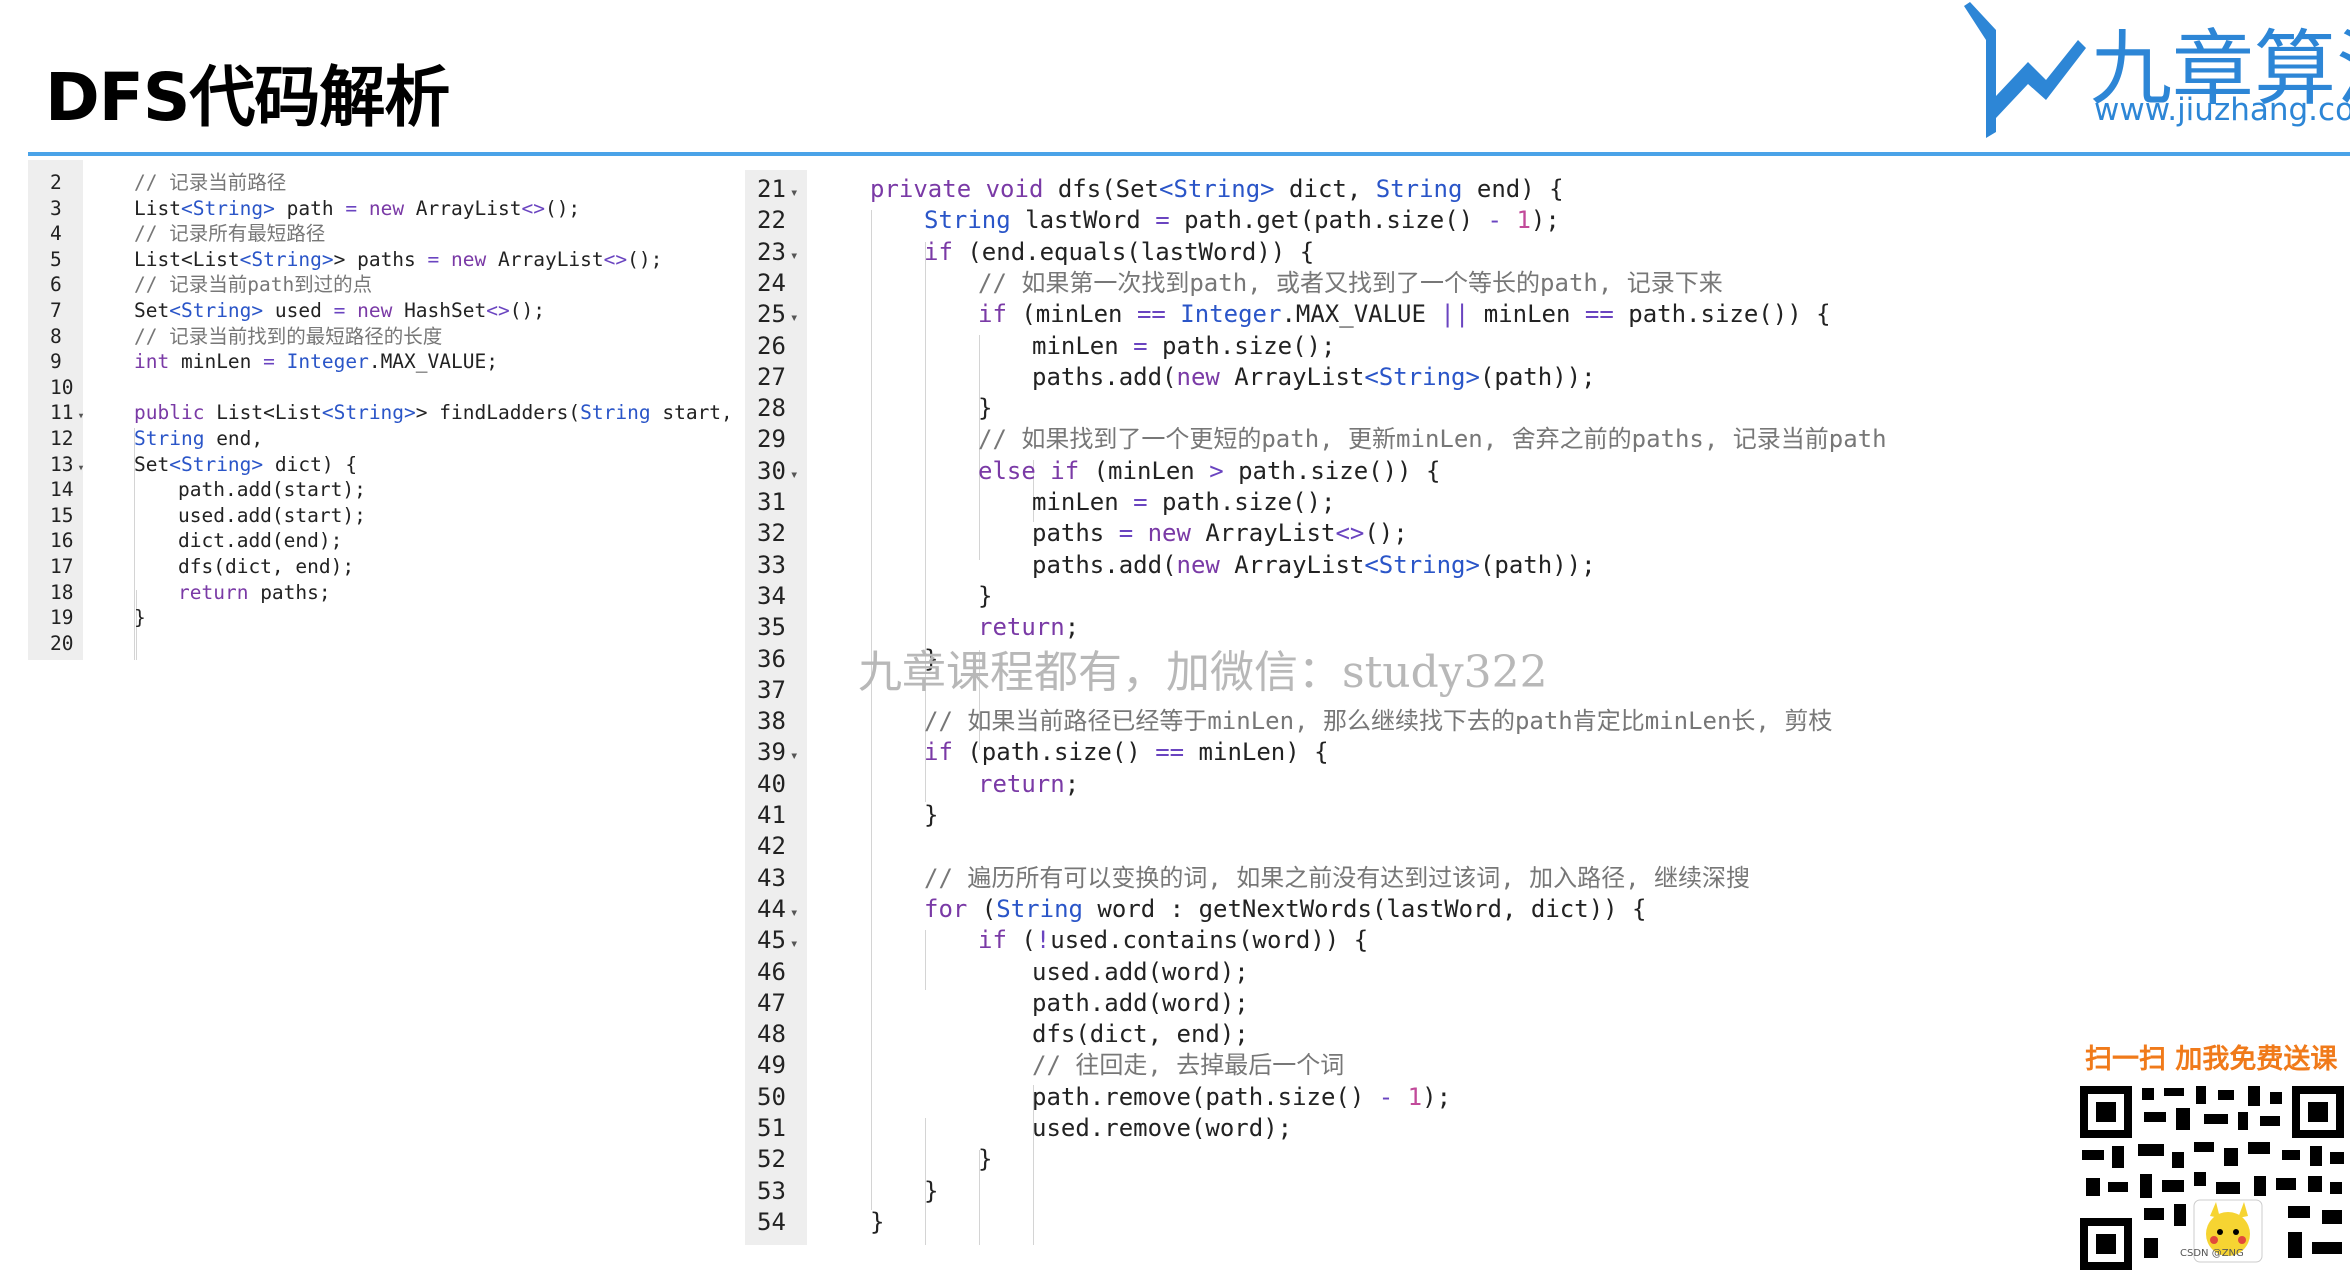 The height and width of the screenshot is (1272, 2350). I want to click on code-line: 20, so click(378, 644).